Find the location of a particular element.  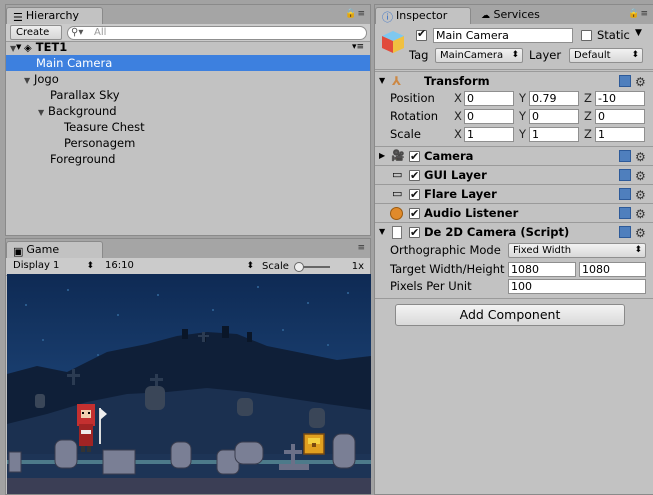

tab-hierarchy: ☰ Hierarchy is located at coordinates (54, 15).